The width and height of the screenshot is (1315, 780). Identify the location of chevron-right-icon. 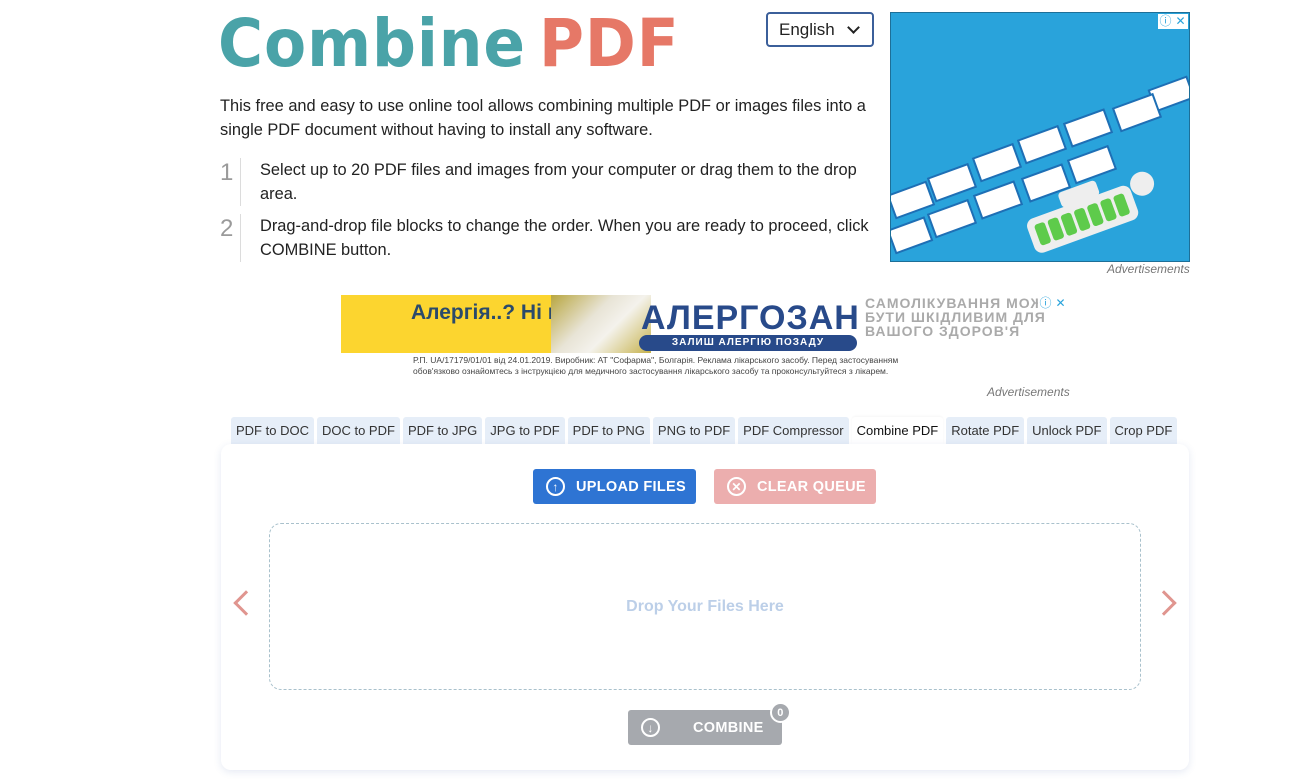
(1164, 603).